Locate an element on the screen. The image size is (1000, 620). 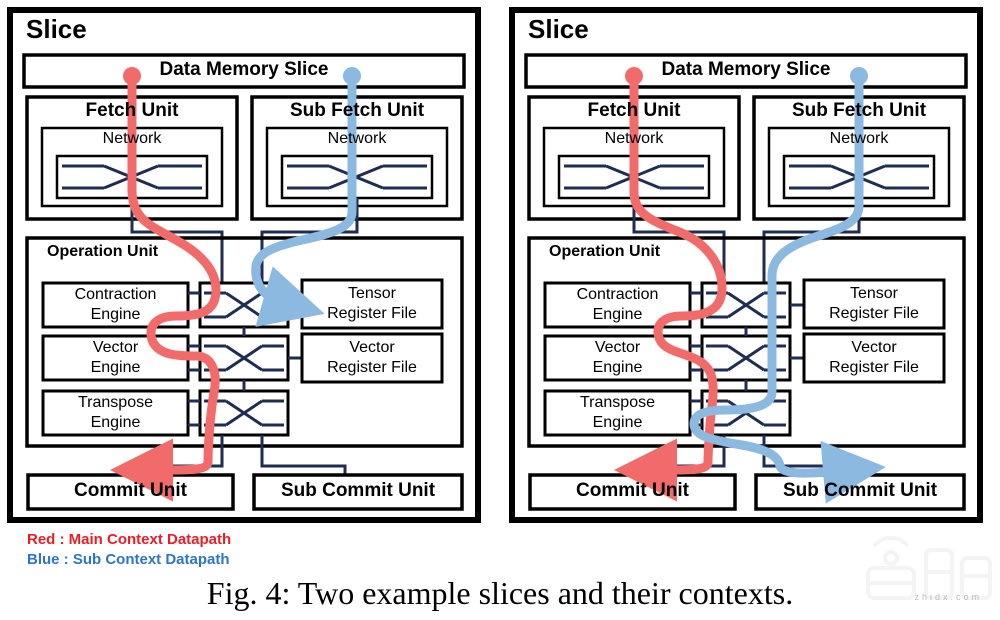
legend-red: Red : Main Context Datapath is located at coordinates (129, 539).